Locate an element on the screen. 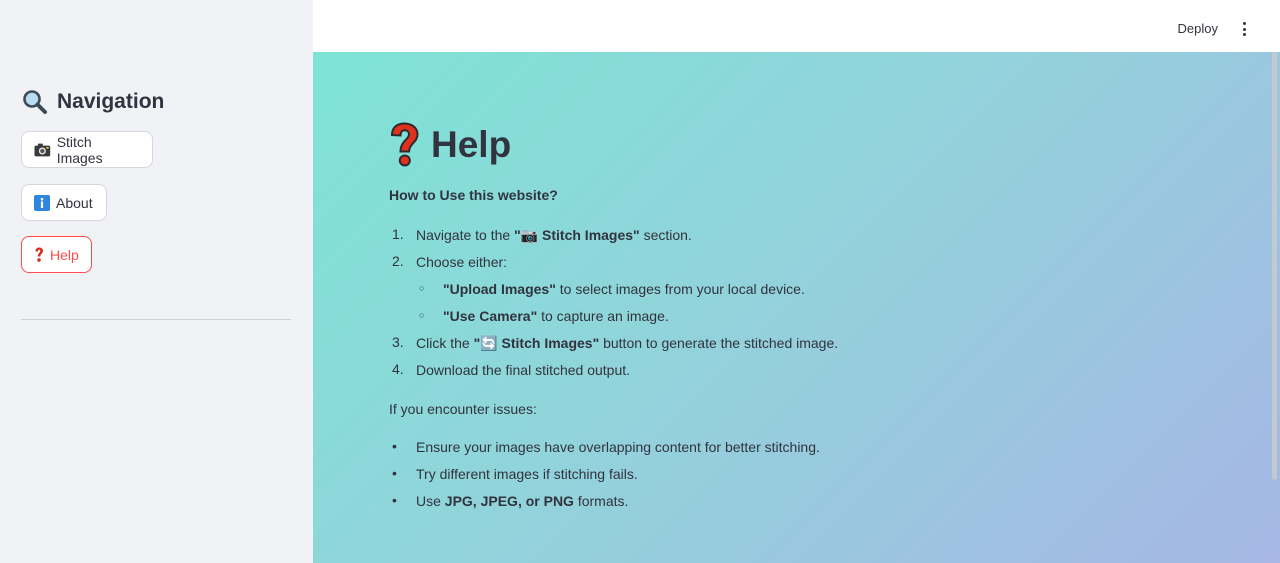  list-item: 2. Choose either: is located at coordinates (613, 261).